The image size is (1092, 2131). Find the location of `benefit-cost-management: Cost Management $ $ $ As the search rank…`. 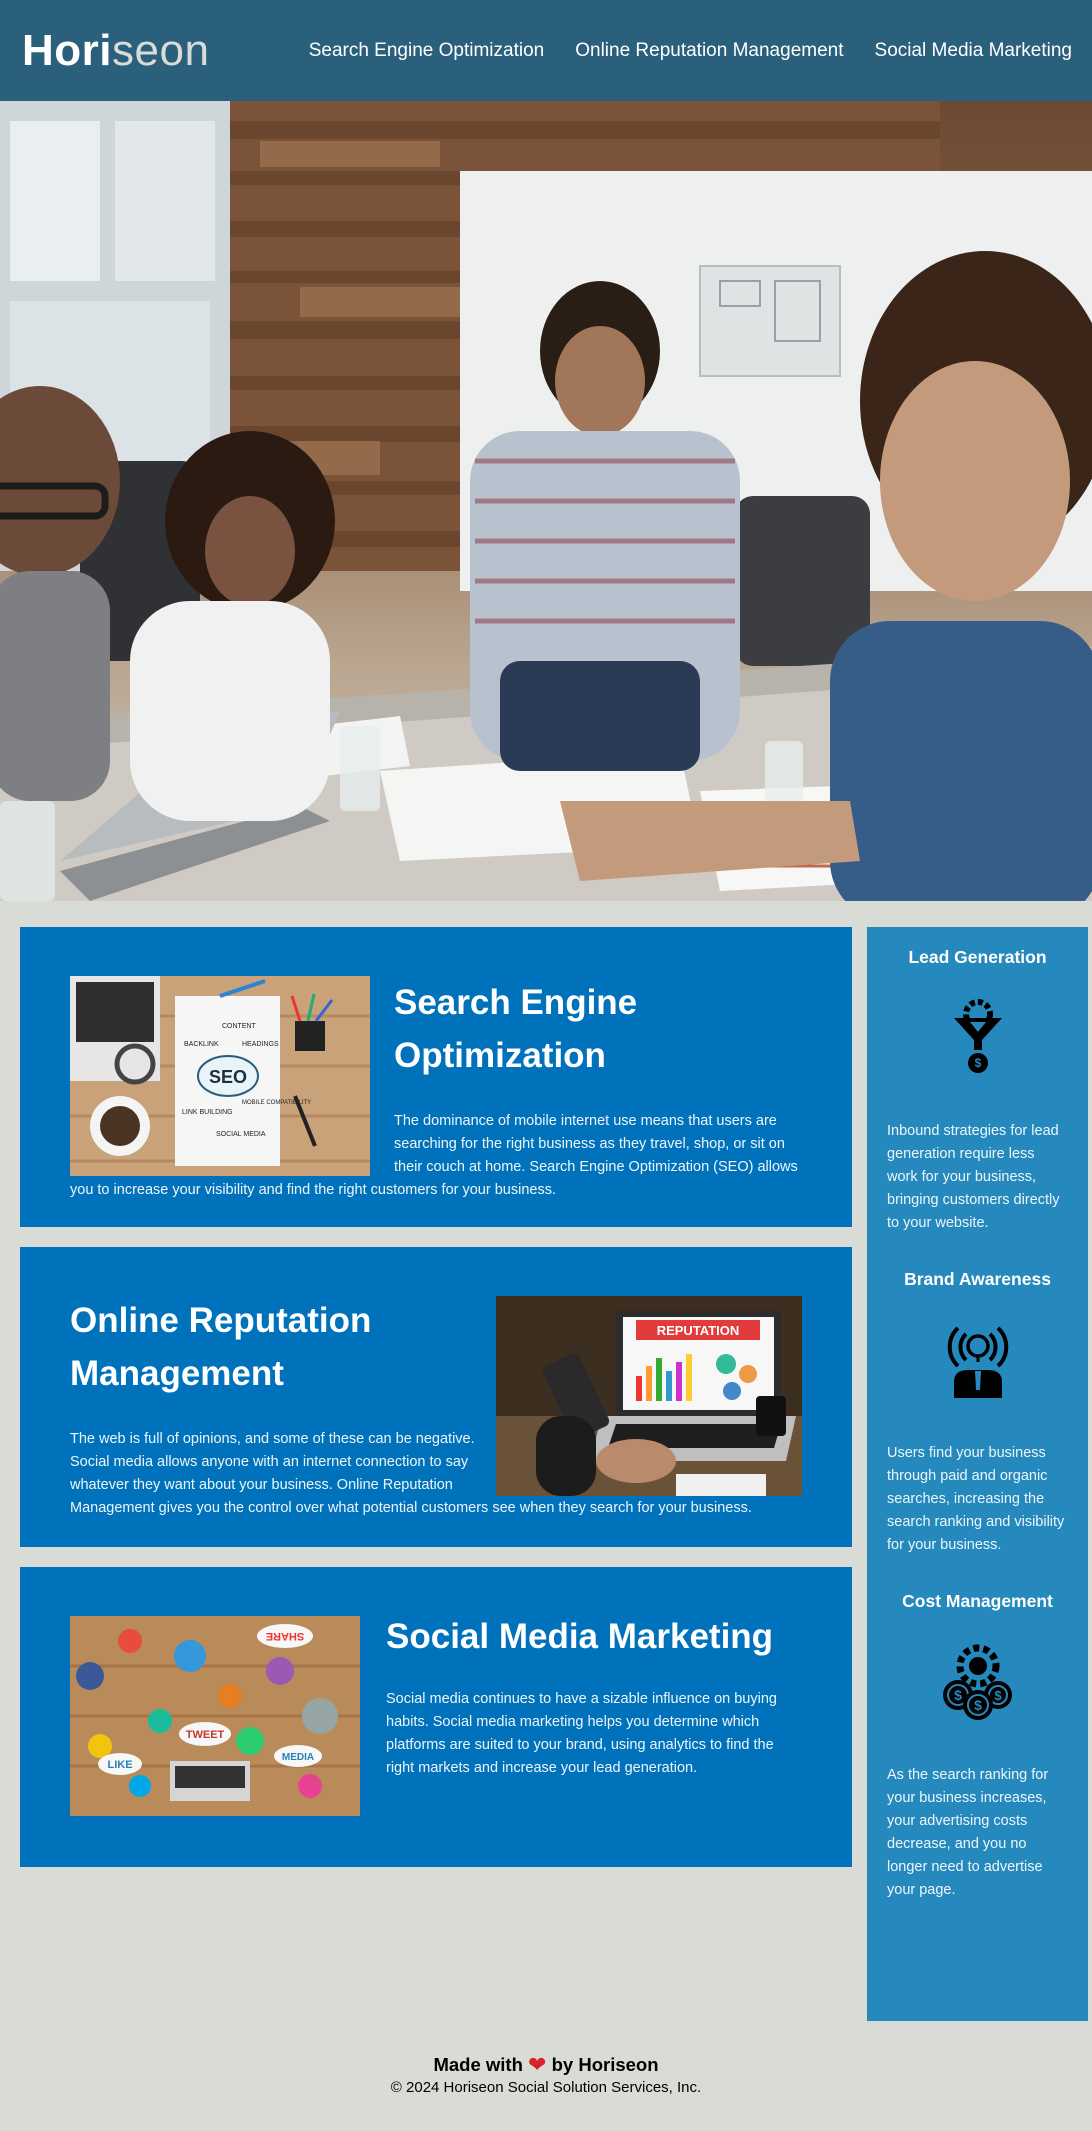

benefit-cost-management: Cost Management $ $ $ As the search rank… is located at coordinates (977, 1746).